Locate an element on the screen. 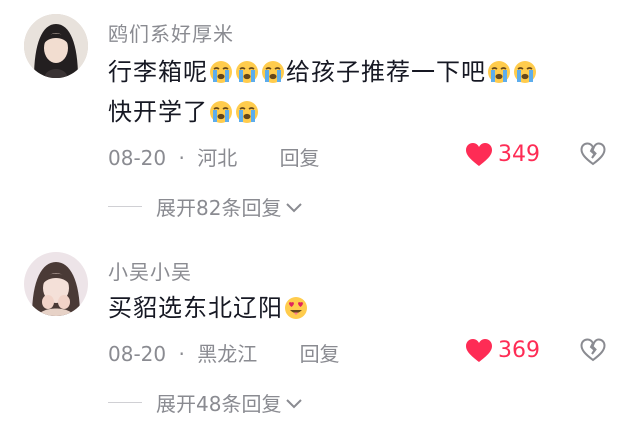  username: 鸥们系好厚米 is located at coordinates (171, 32).